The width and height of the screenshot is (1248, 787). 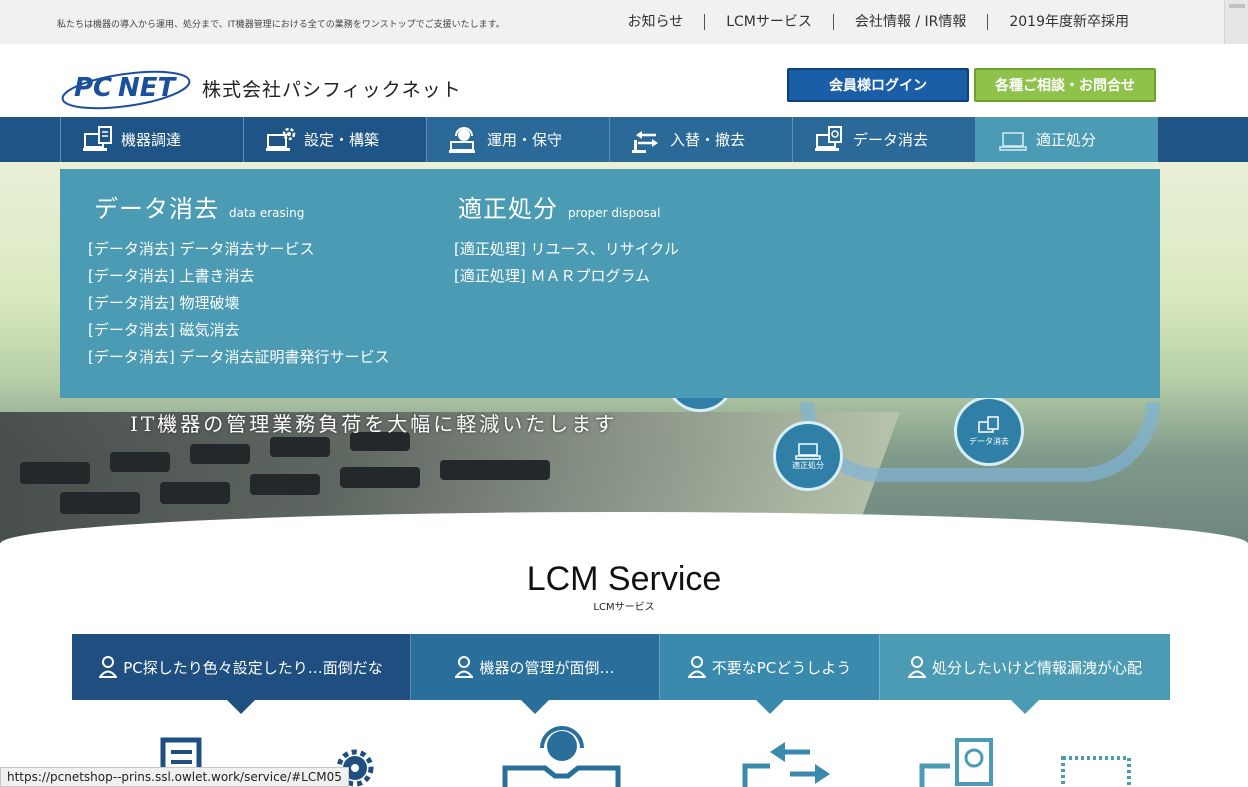 I want to click on dropdown-link: [データ消去] データ消去証明書発行サービス, so click(x=238, y=357).